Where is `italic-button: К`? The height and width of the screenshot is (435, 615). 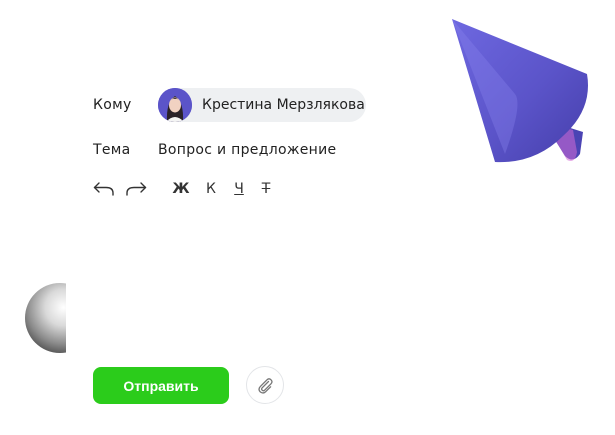
italic-button: К is located at coordinates (211, 189).